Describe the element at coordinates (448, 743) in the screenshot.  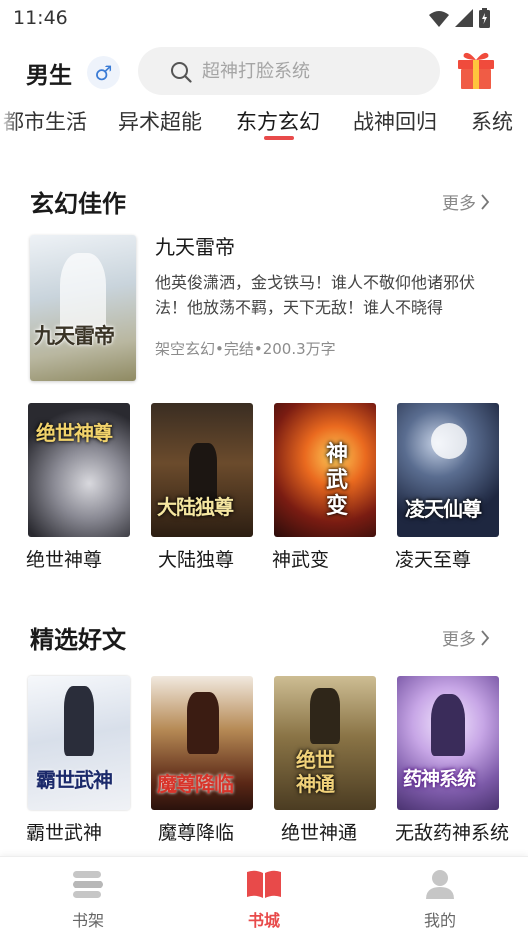
I see `book-cover: 药神系统` at that location.